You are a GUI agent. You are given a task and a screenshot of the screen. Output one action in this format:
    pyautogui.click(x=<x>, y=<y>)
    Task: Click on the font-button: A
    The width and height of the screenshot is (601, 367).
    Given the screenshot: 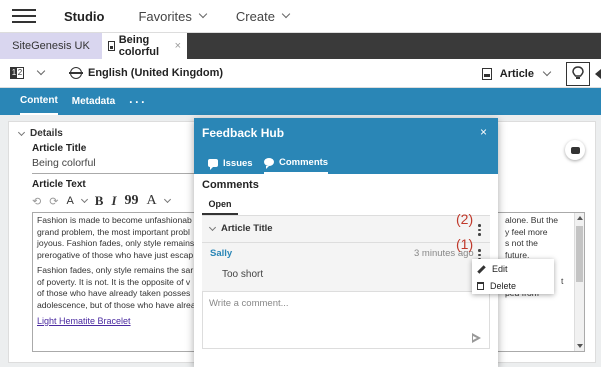 What is the action you would take?
    pyautogui.click(x=152, y=201)
    